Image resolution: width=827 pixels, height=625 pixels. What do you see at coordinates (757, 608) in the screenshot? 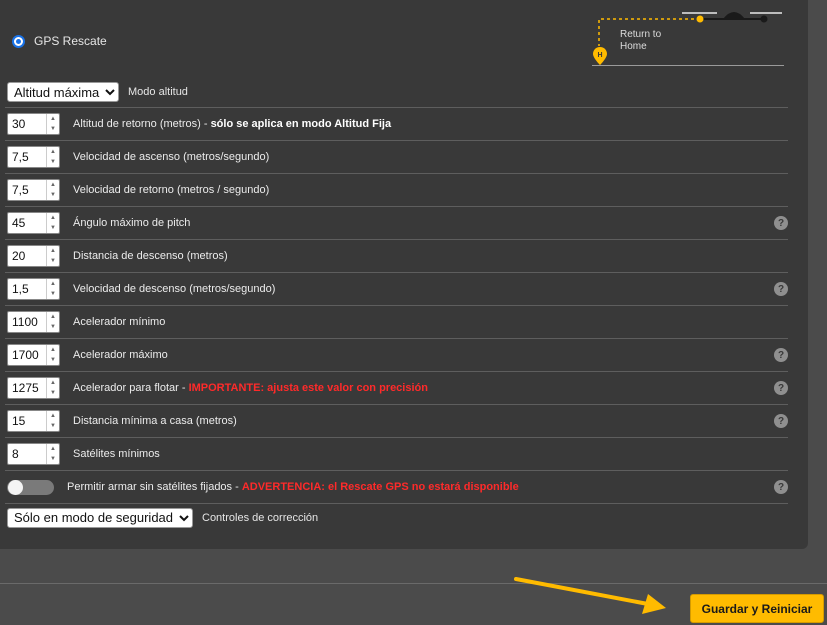
I see `save-and-reboot-button: Guardar y Reiniciar` at bounding box center [757, 608].